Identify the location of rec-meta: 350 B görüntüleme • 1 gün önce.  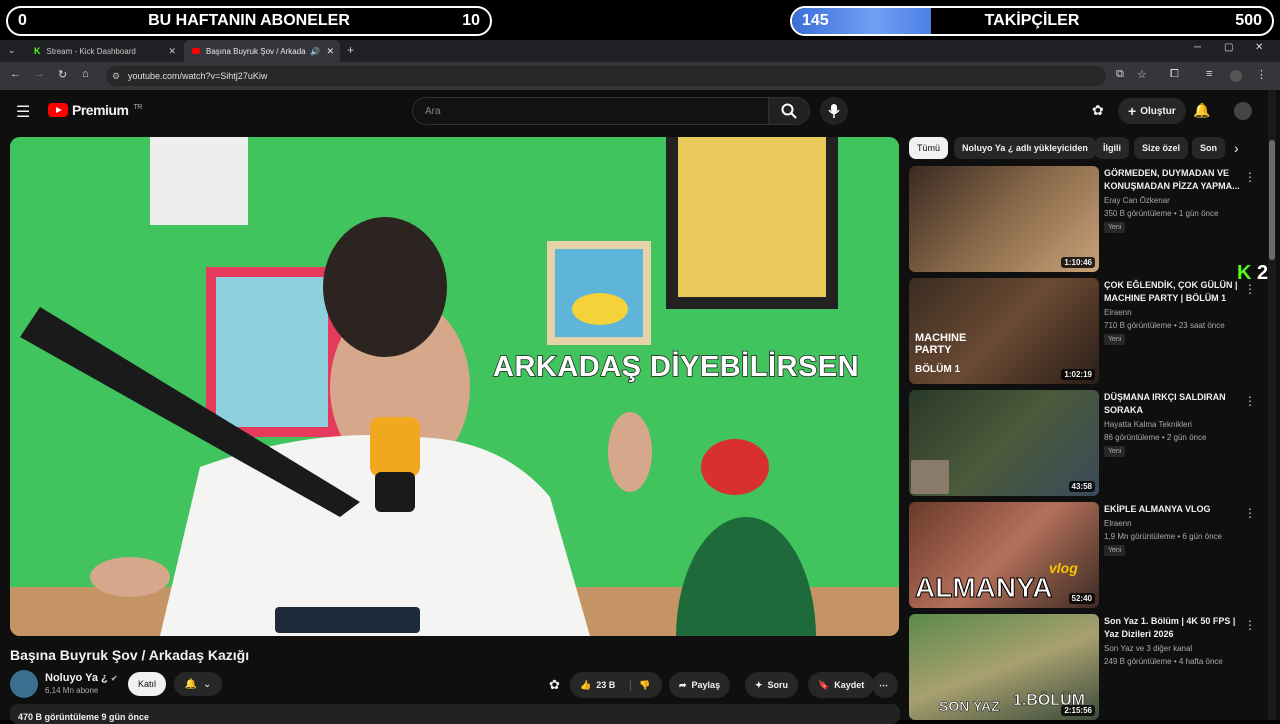
(1161, 213).